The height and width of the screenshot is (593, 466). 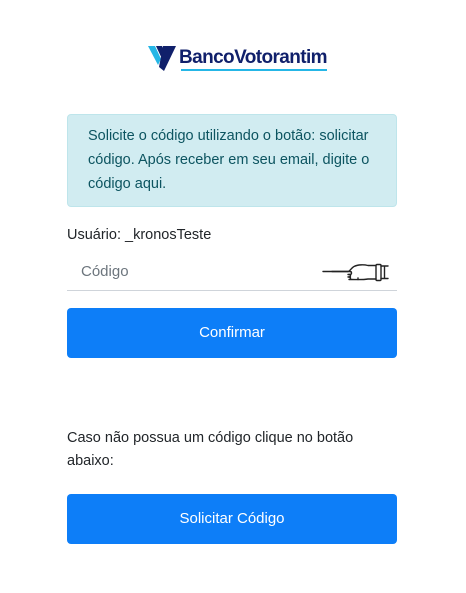 What do you see at coordinates (253, 58) in the screenshot?
I see `brand-name: BancoVotorantim` at bounding box center [253, 58].